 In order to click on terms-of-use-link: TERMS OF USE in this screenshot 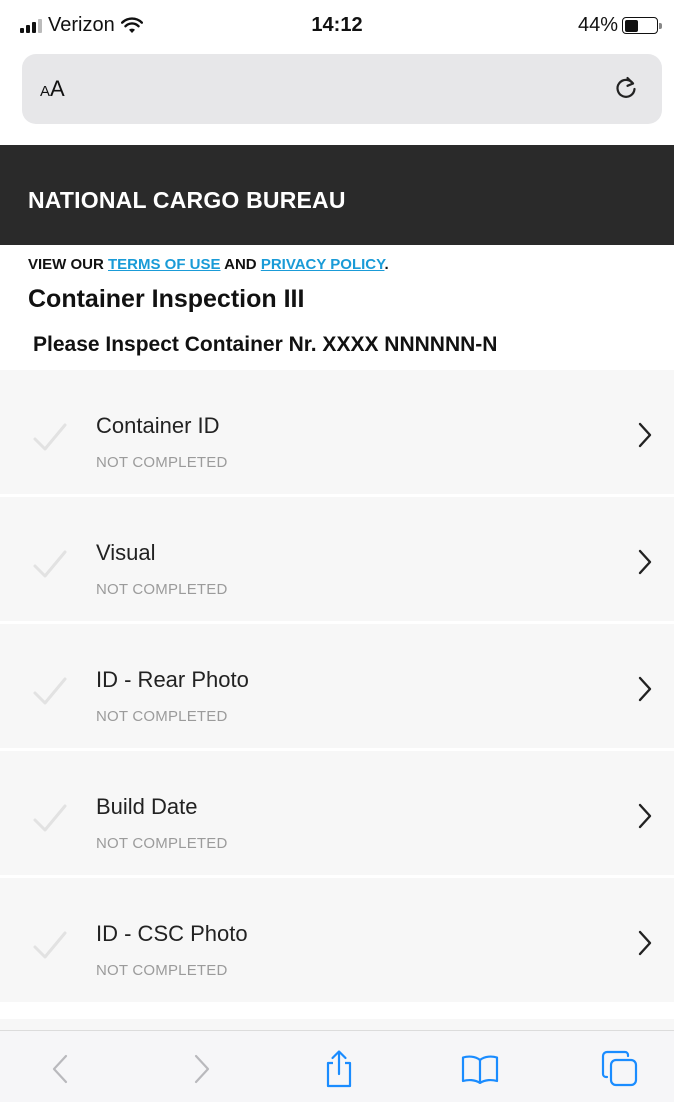, I will do `click(164, 264)`.